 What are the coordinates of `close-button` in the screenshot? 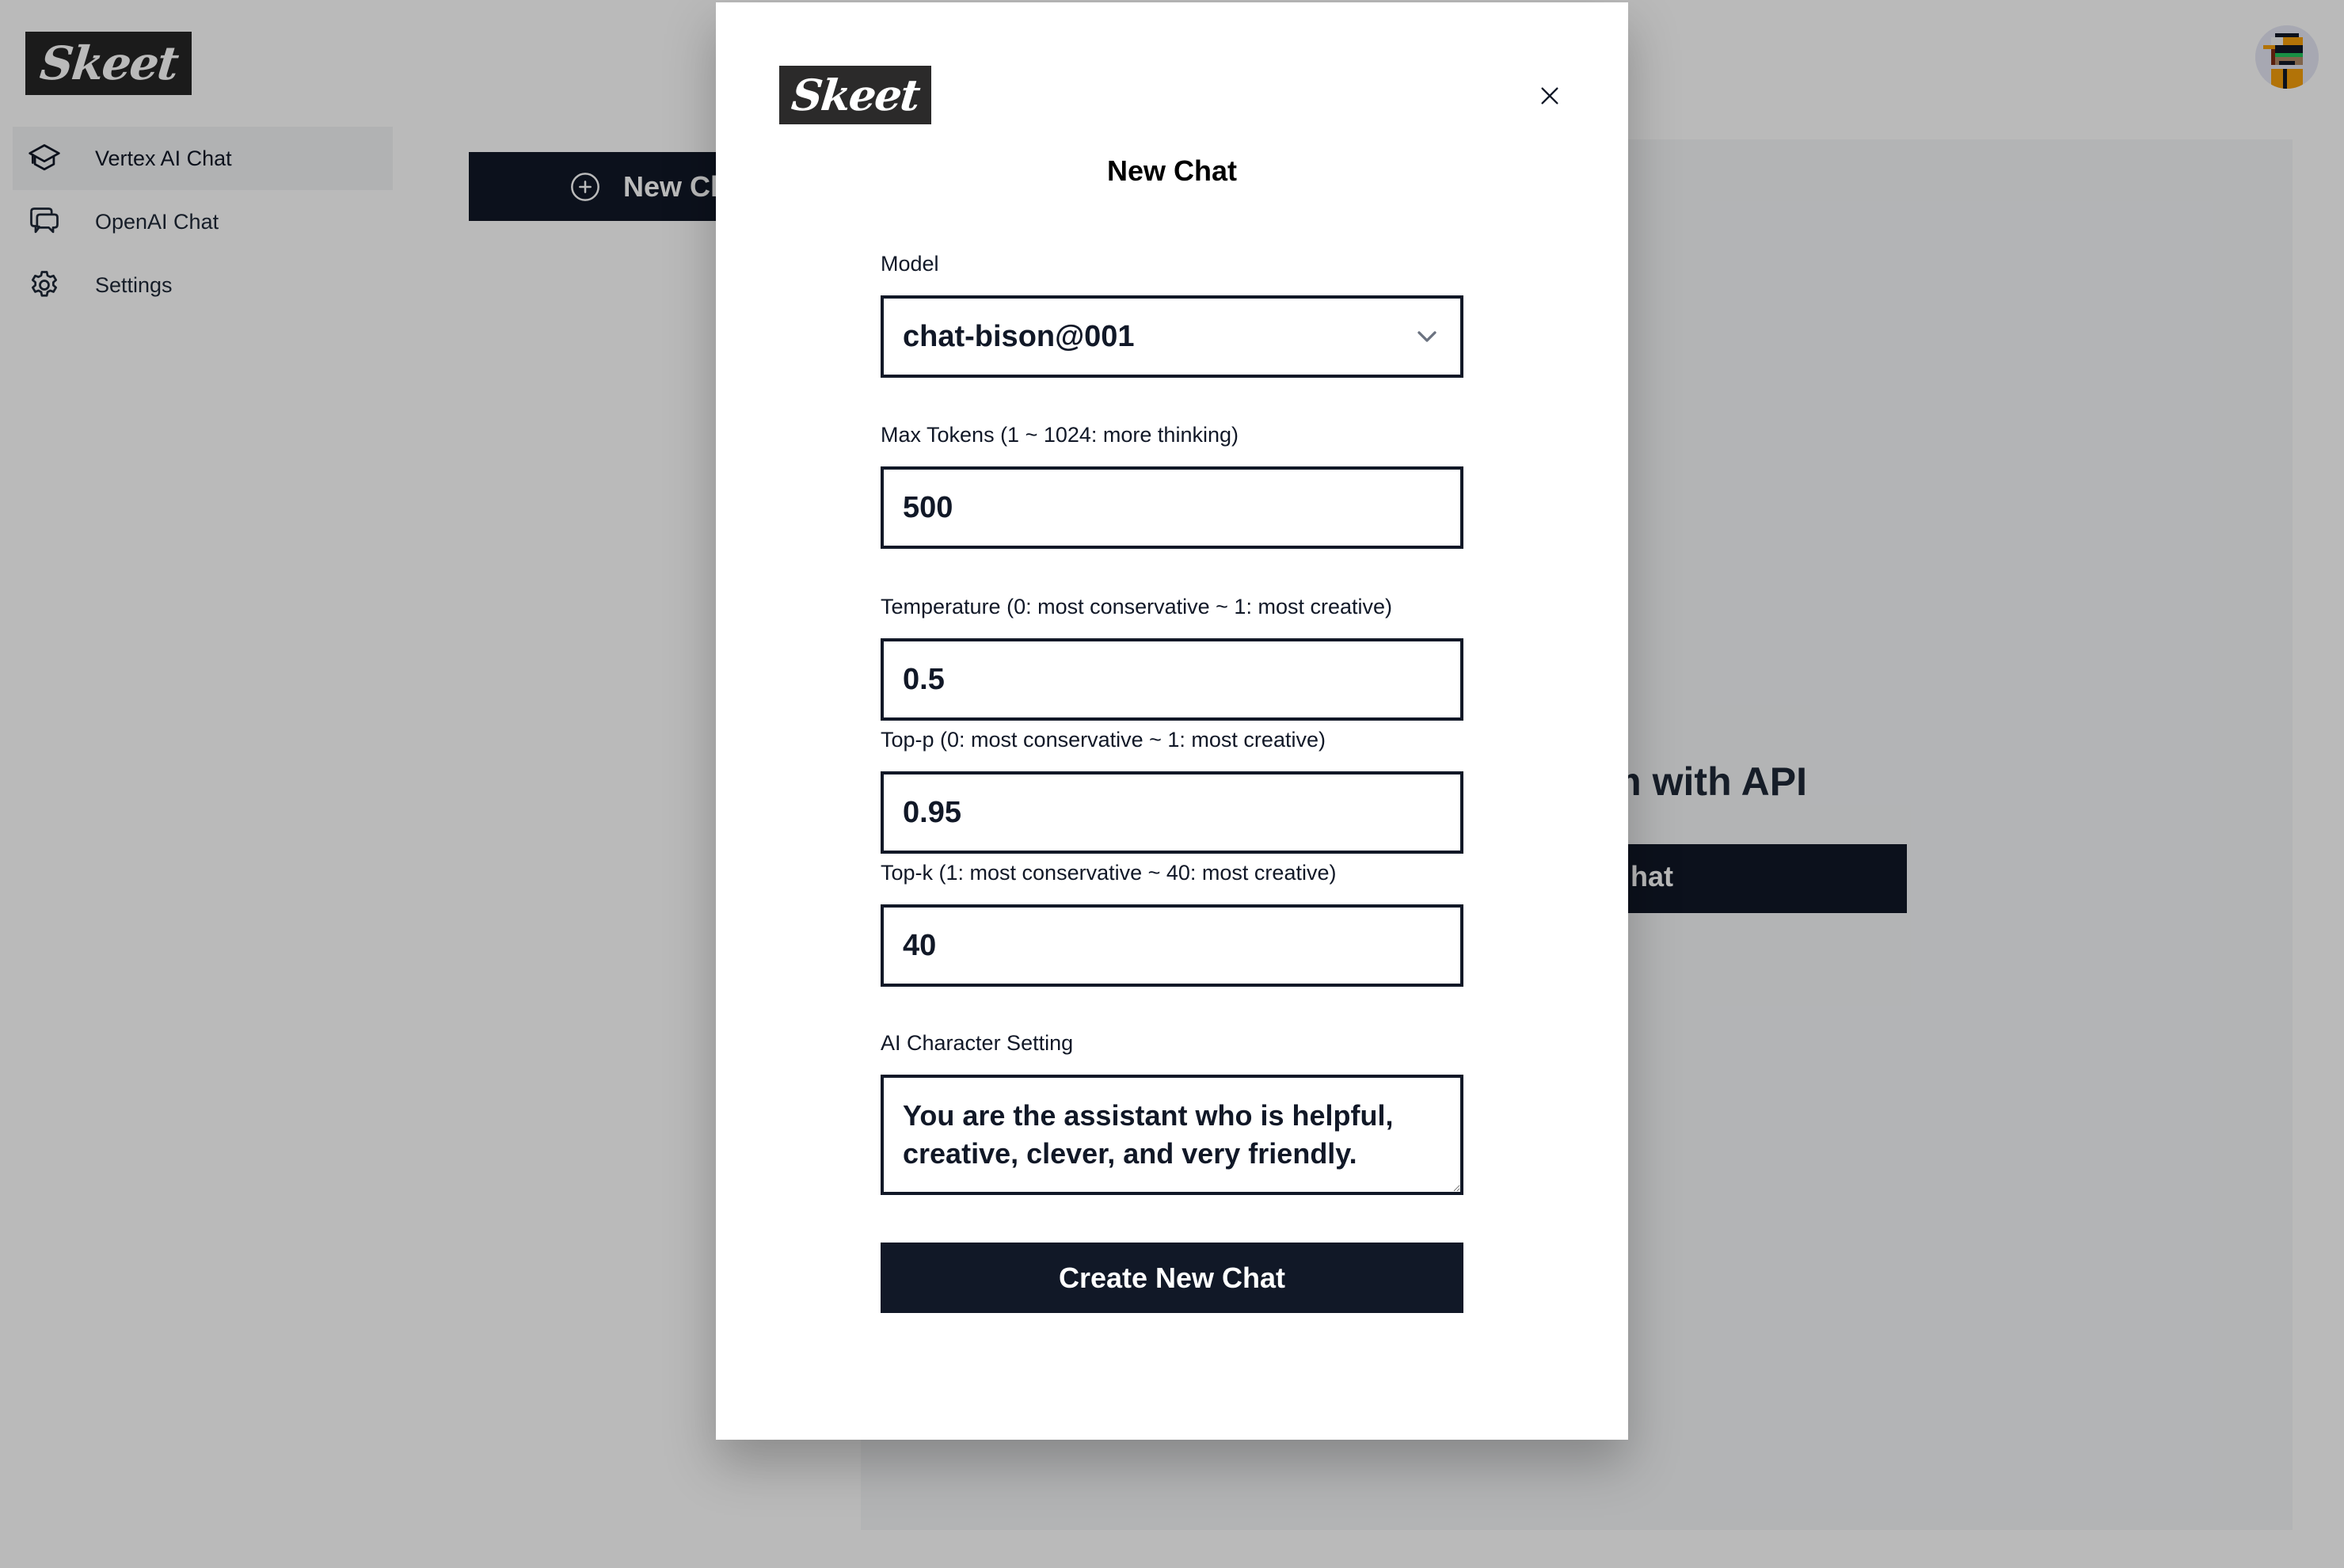 It's located at (1549, 95).